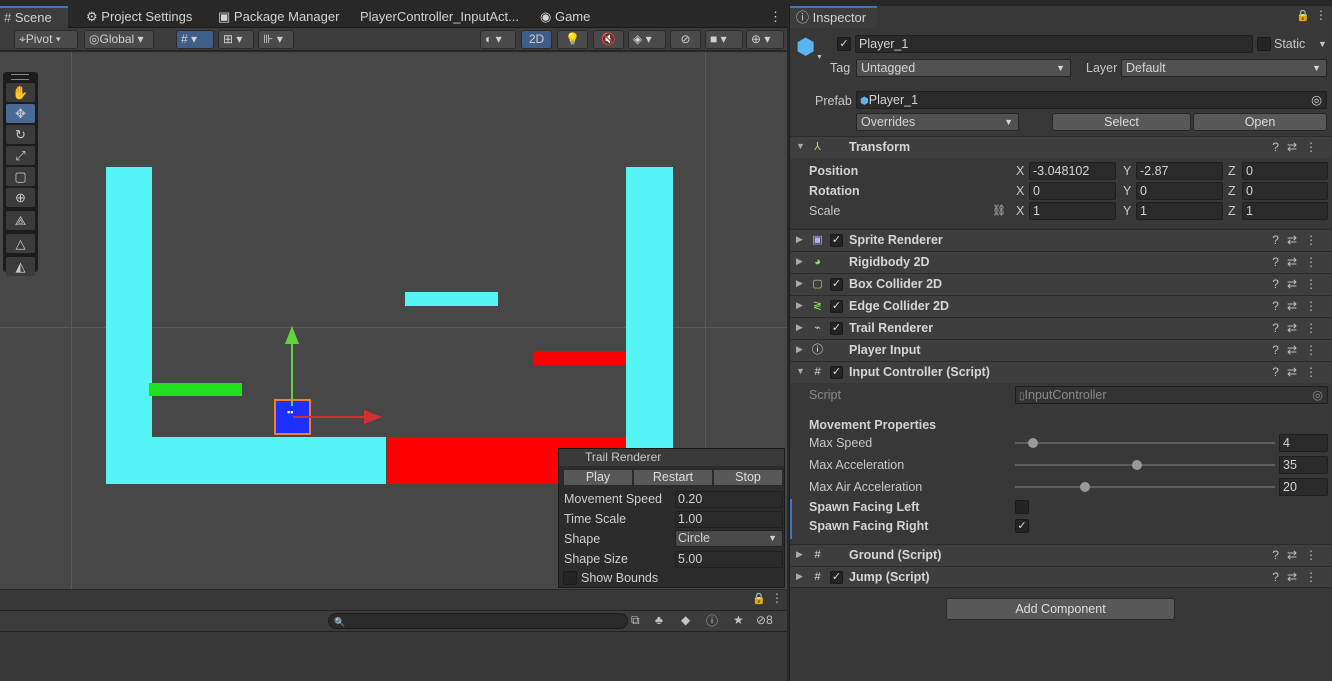 The height and width of the screenshot is (681, 1332). I want to click on rect-tool-icon: ▢, so click(20, 176).